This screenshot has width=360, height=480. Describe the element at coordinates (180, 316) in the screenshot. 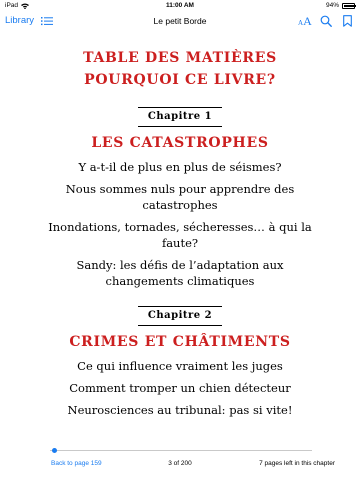

I see `chapter-label: Chapitre 2` at that location.